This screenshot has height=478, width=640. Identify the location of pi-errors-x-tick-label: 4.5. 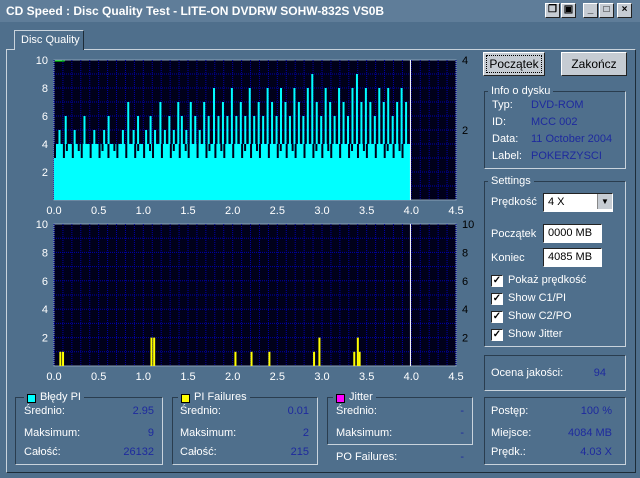
(455, 211).